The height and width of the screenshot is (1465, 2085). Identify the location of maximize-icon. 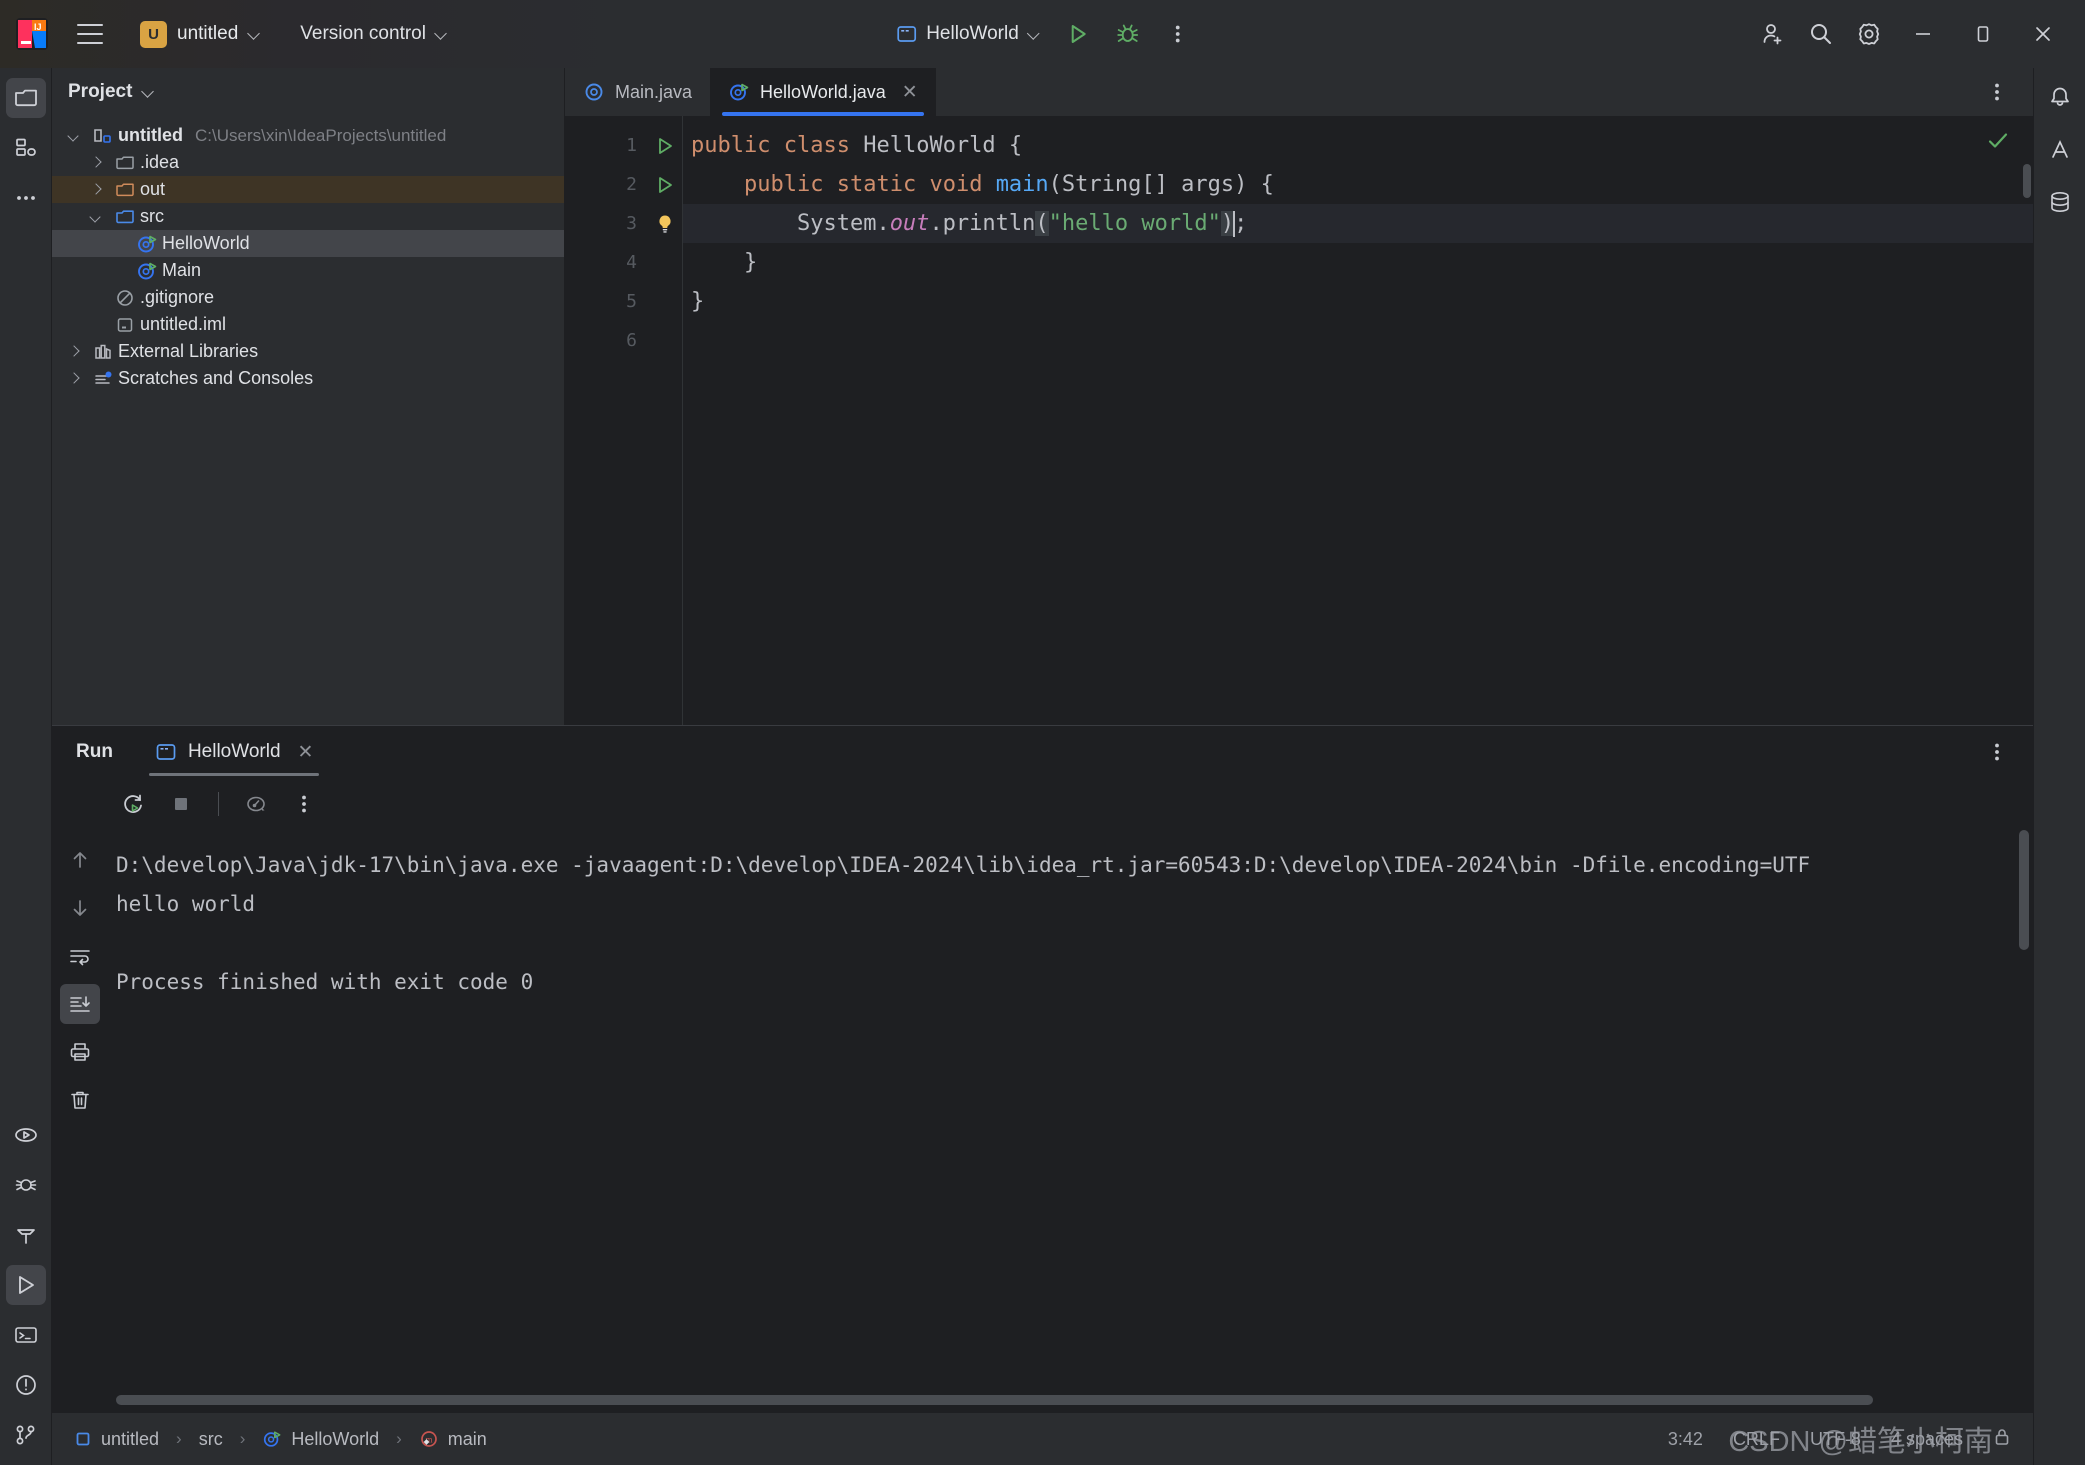
(1983, 34).